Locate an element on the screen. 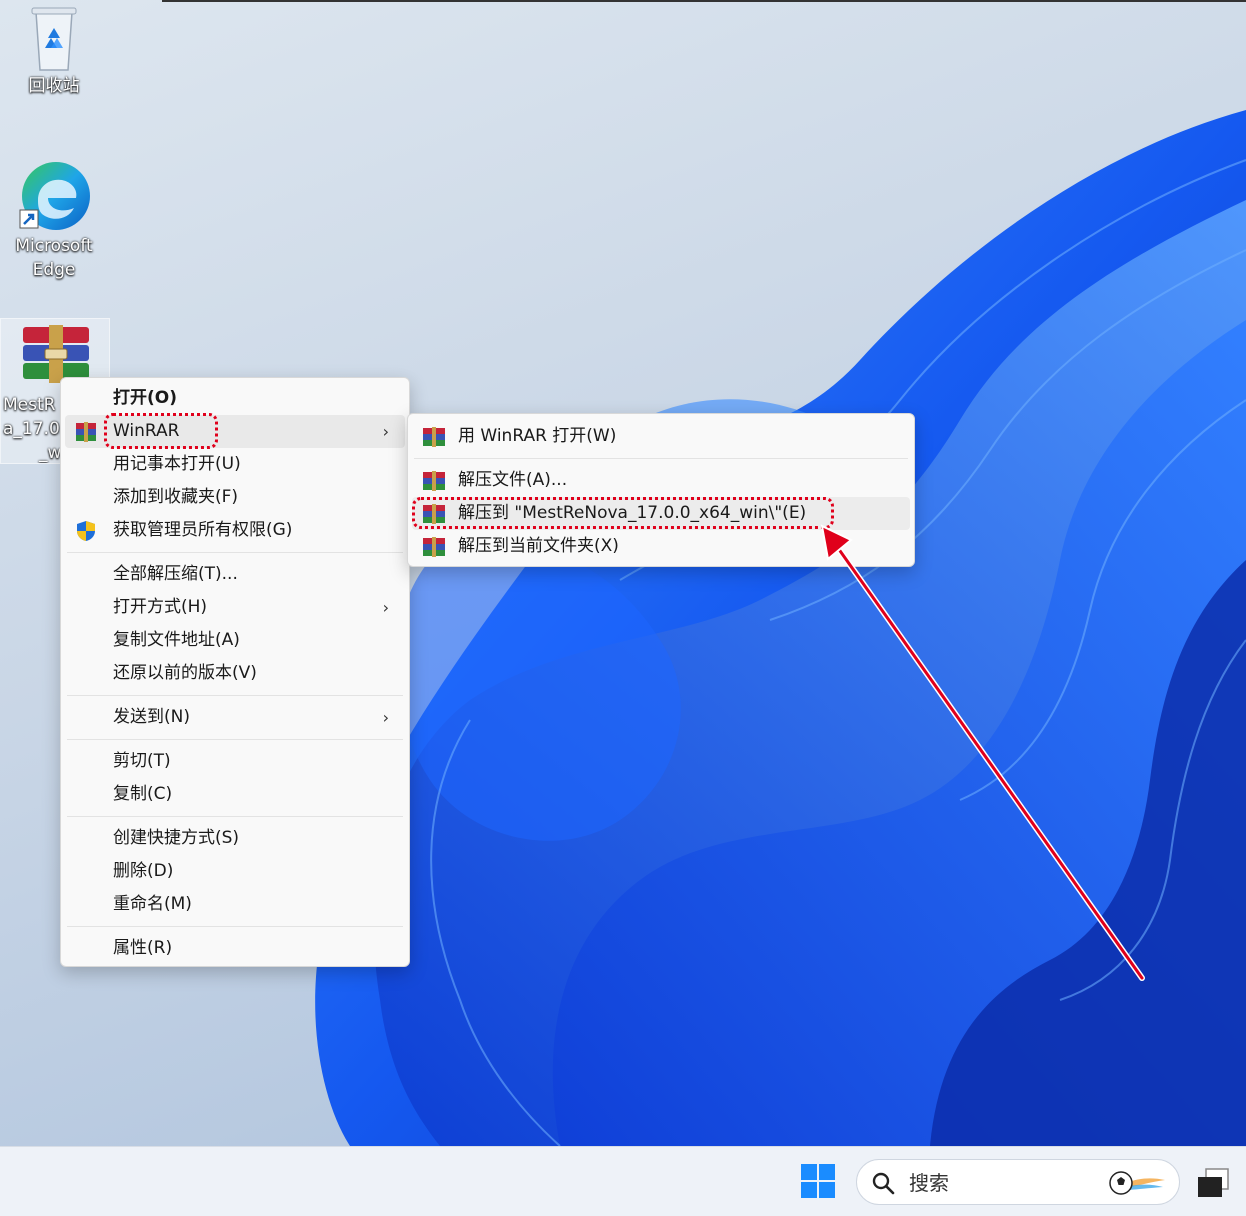  menu-item-label: 发送到(N) is located at coordinates (151, 717).